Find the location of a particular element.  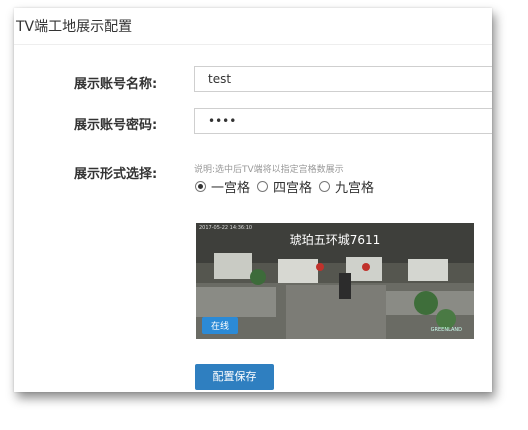

radio-label: 一宫格 is located at coordinates (231, 188).